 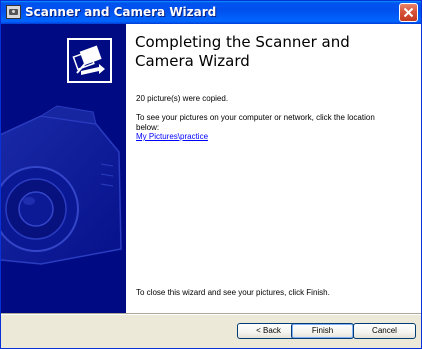 What do you see at coordinates (211, 314) in the screenshot?
I see `button-separator` at bounding box center [211, 314].